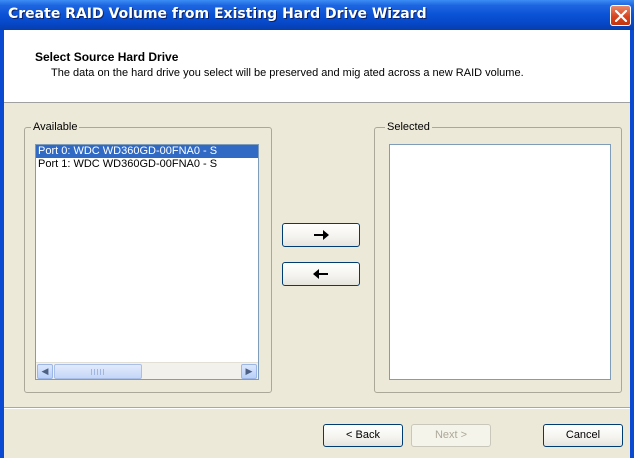  I want to click on available-item: Port 1: WDC WD360GD-00FNA0 - S, so click(147, 164).